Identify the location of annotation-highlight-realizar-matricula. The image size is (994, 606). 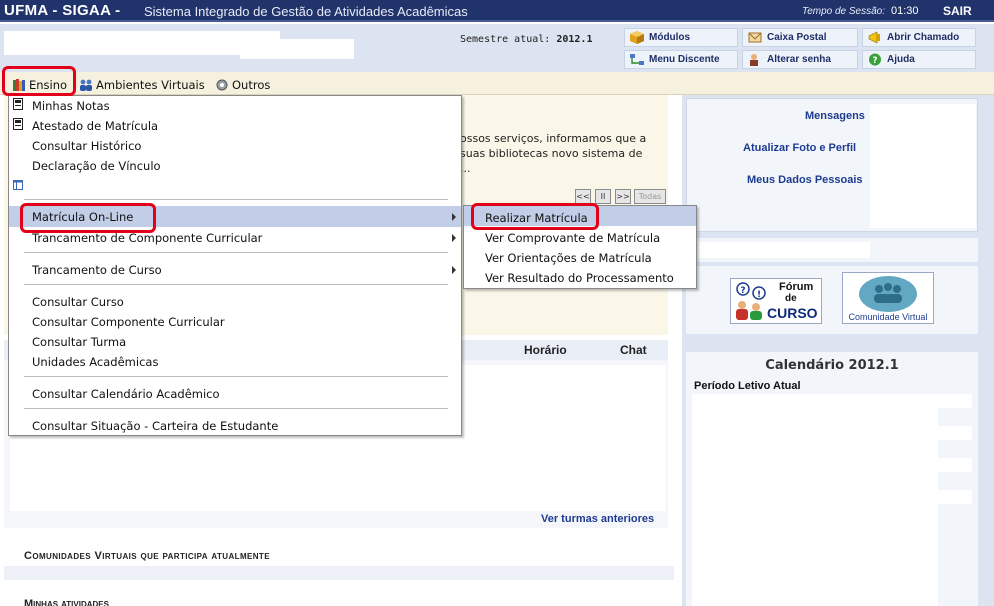
(535, 216).